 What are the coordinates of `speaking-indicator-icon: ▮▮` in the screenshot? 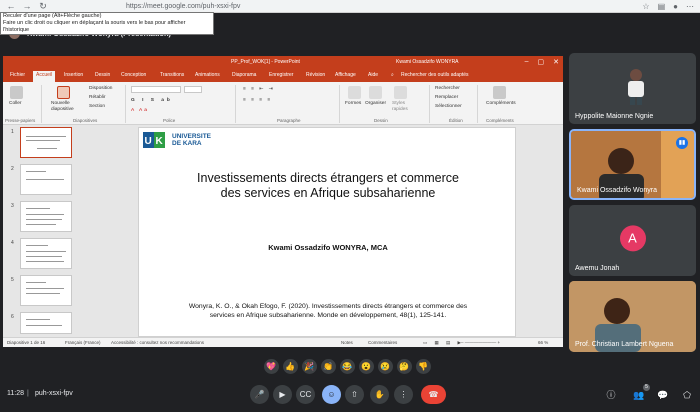 It's located at (682, 143).